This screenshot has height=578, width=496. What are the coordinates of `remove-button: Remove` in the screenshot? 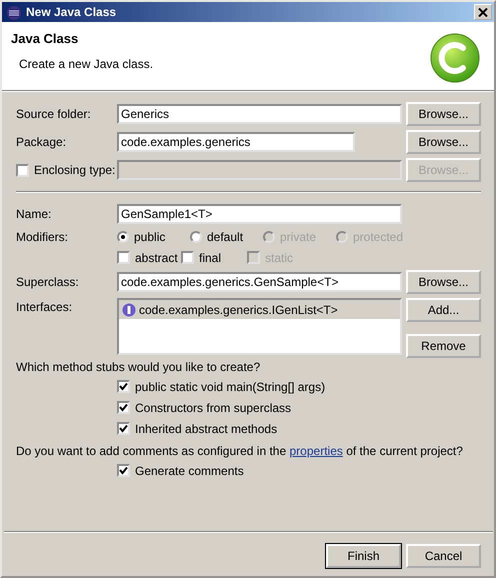 It's located at (443, 346).